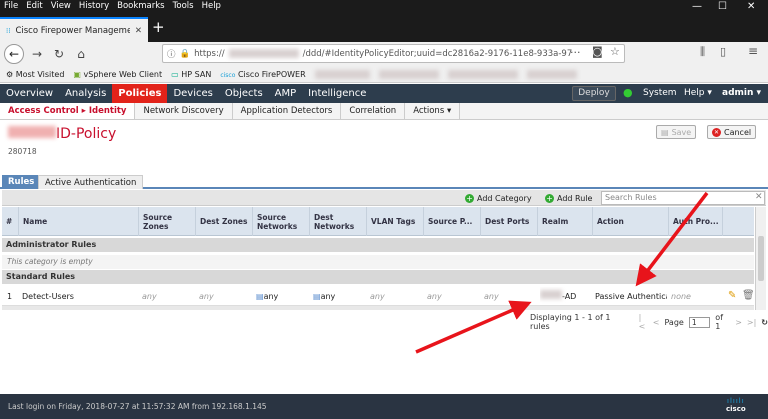  Describe the element at coordinates (562, 272) in the screenshot. I see `annotation-arrows` at that location.